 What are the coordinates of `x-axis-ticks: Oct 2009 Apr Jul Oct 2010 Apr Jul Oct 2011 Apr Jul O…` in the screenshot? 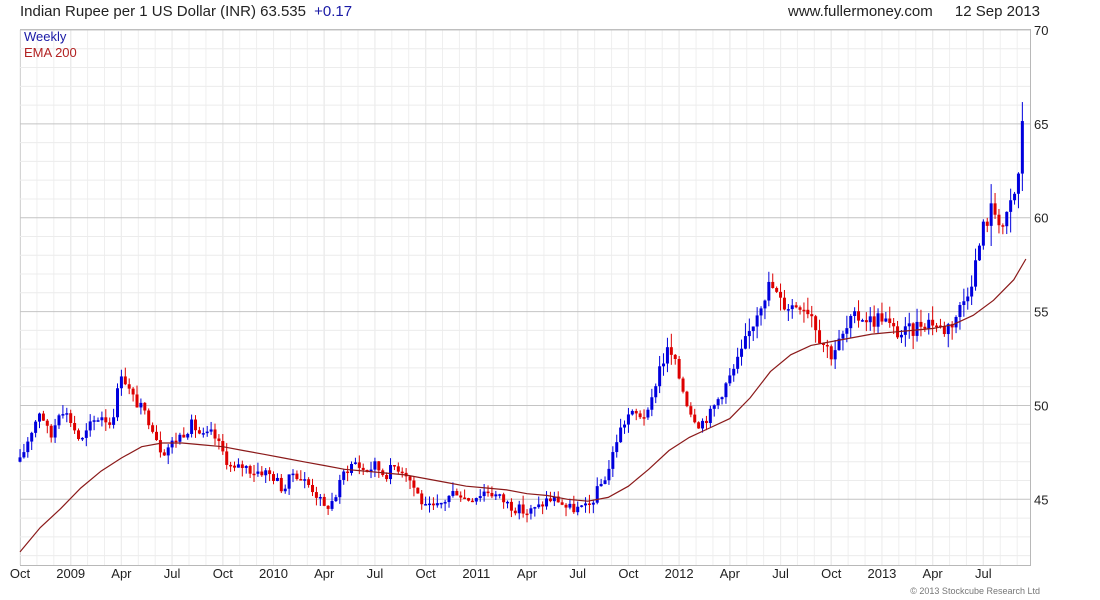 It's located at (501, 573).